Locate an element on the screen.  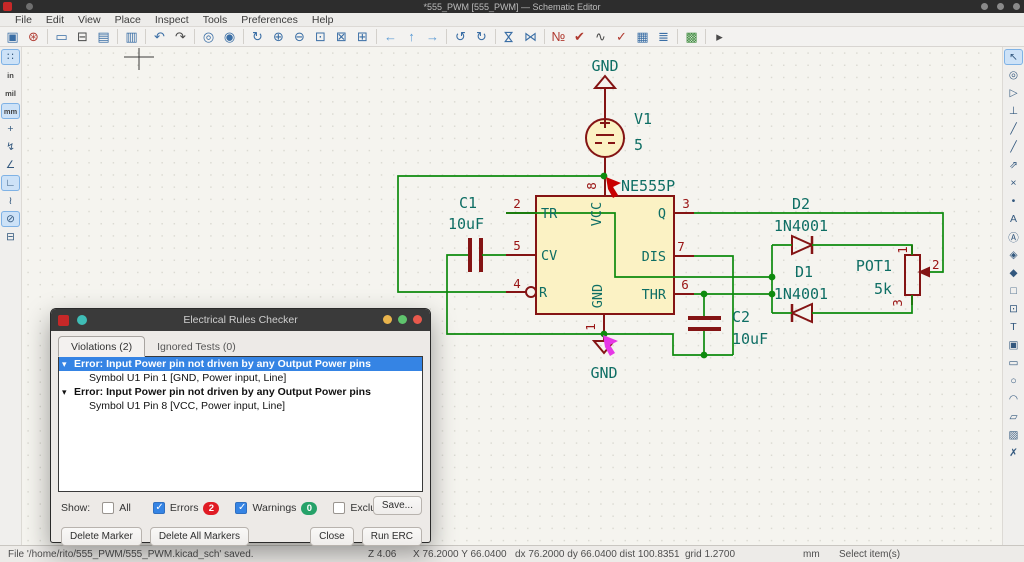
violation-detail: Symbol U1 Pin 1 [GND, Power input, Line] is located at coordinates (240, 378).